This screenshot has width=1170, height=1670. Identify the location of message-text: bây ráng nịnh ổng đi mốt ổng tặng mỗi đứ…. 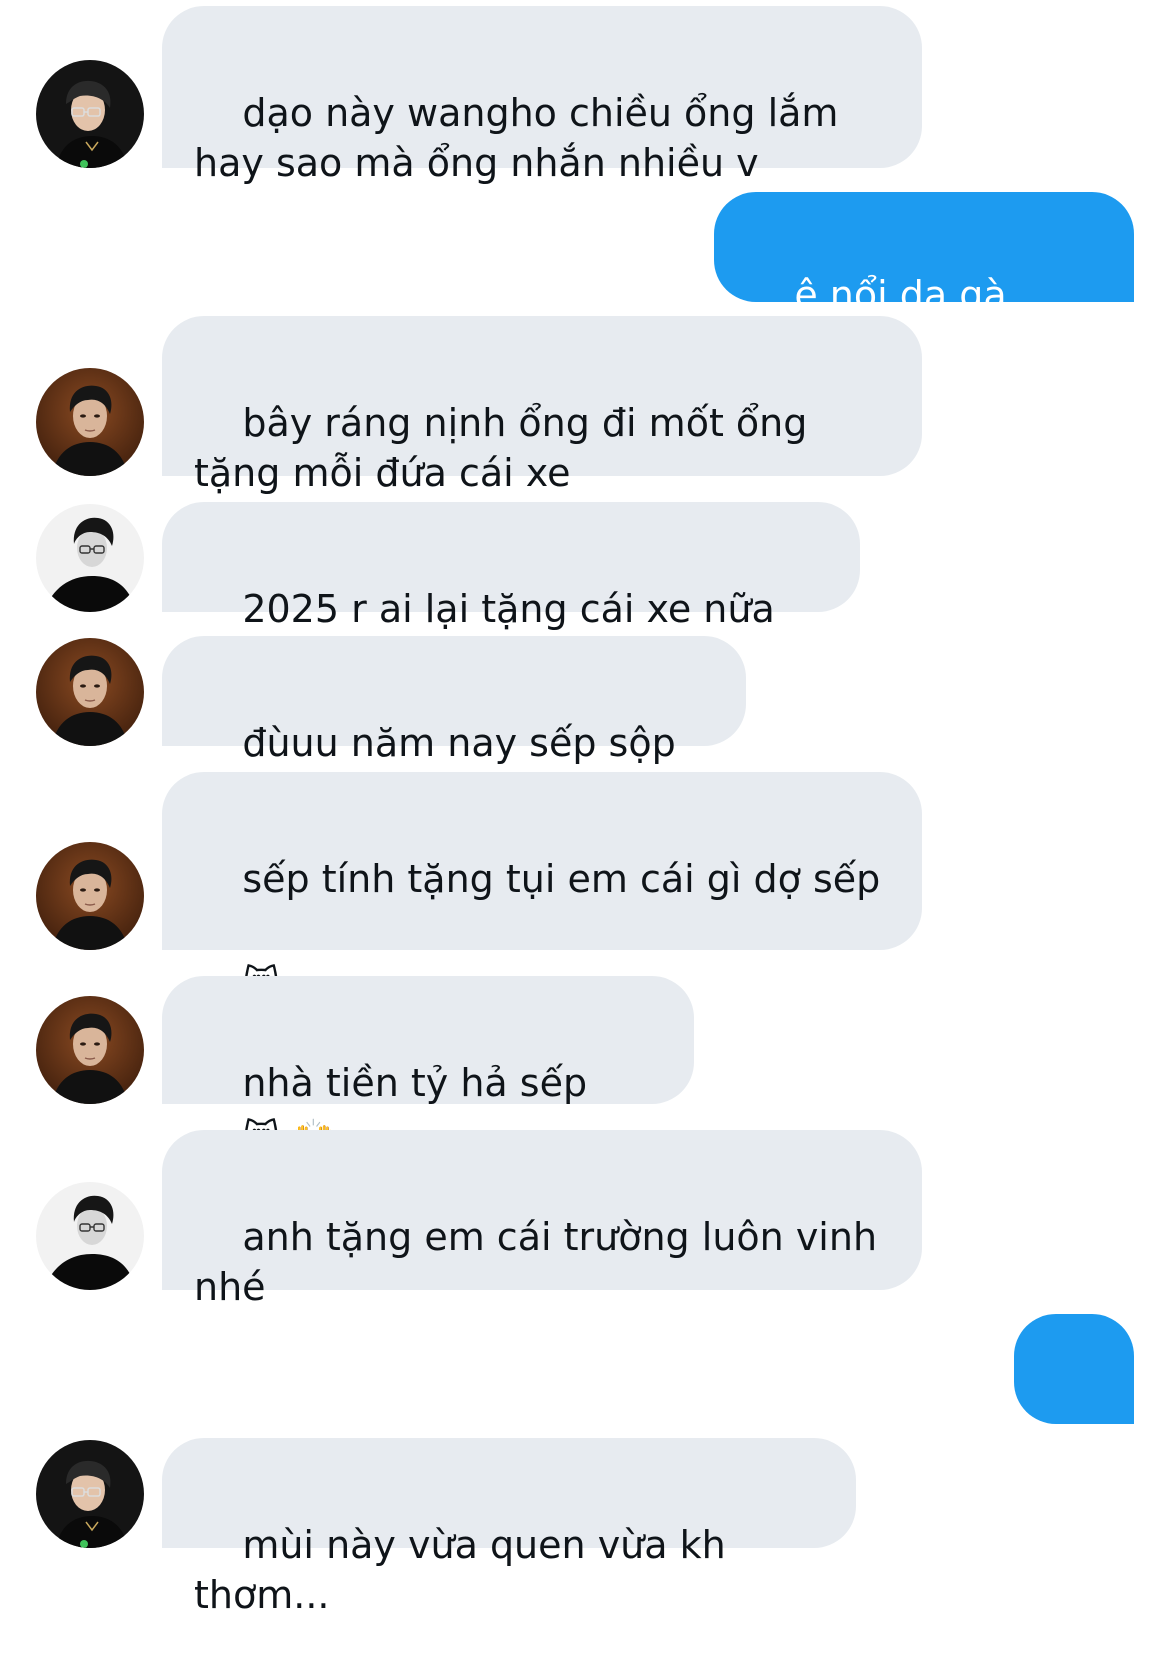
(507, 448).